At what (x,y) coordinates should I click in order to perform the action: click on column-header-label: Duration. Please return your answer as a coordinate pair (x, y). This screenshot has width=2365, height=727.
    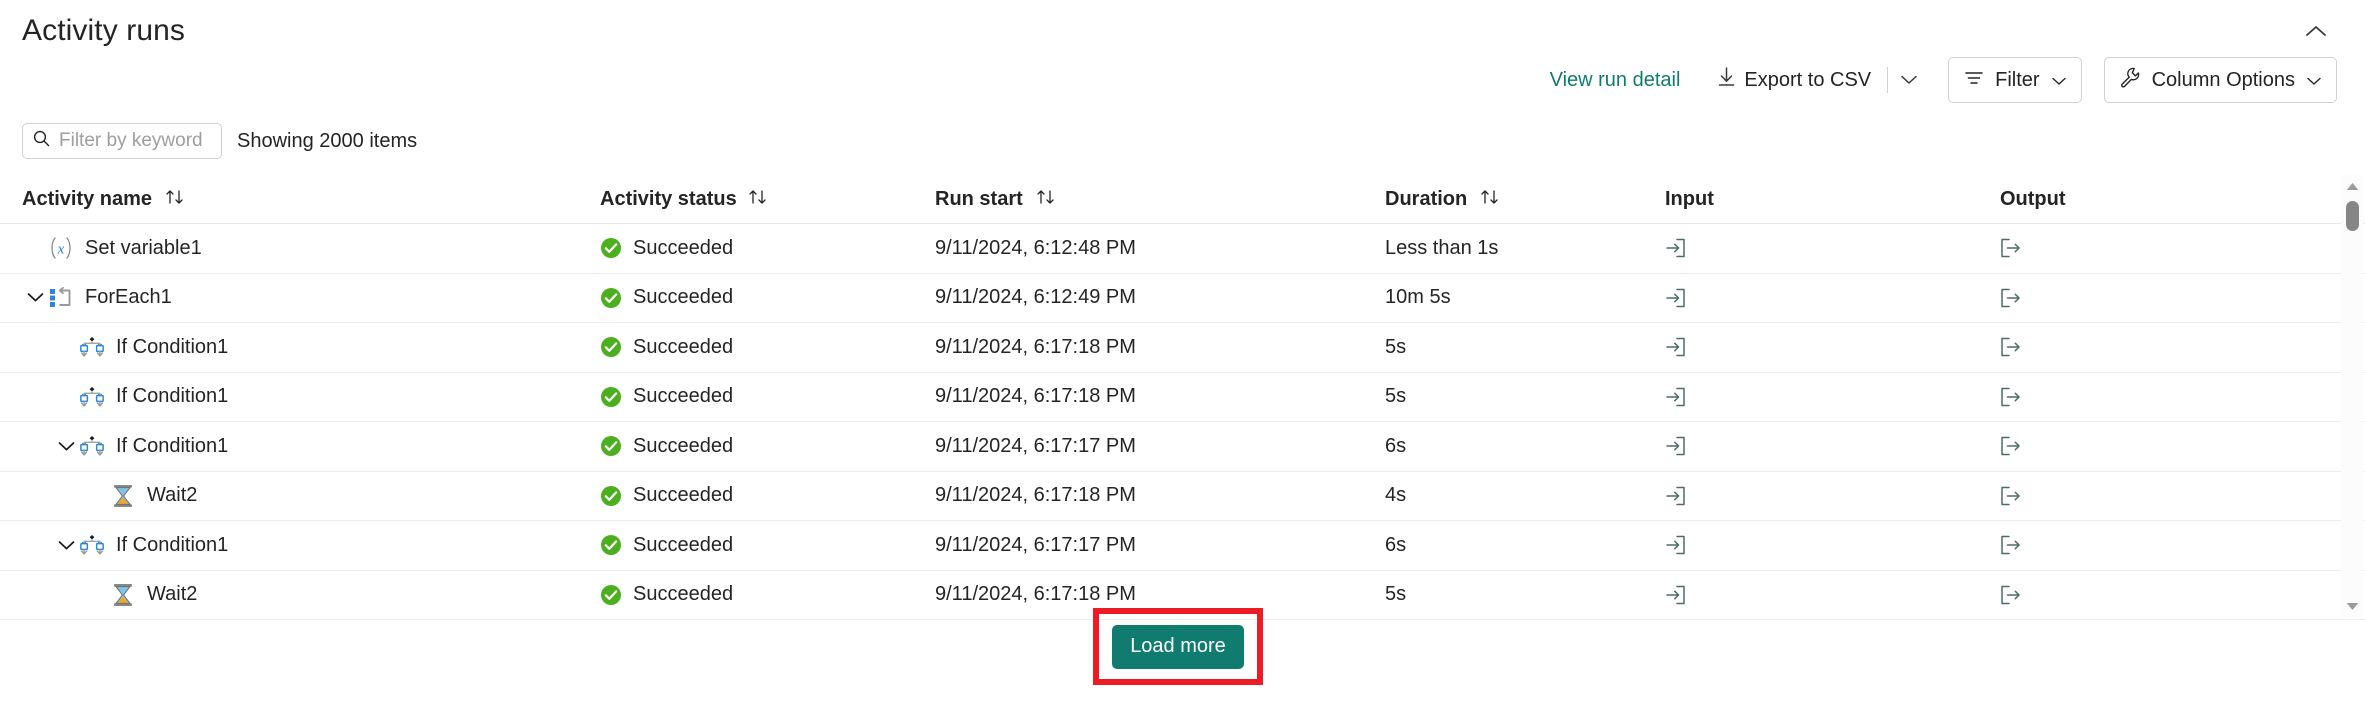
    Looking at the image, I should click on (1426, 199).